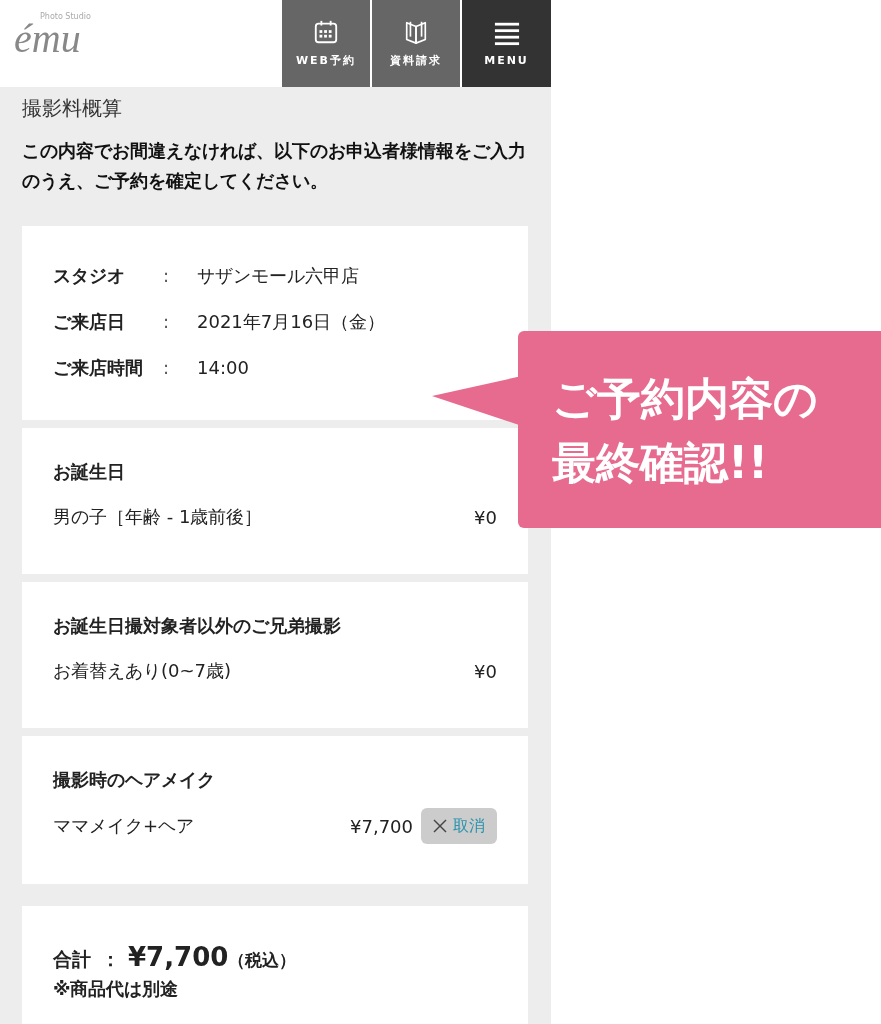 The height and width of the screenshot is (1024, 881). What do you see at coordinates (197, 626) in the screenshot?
I see `plan-title: お誕生日撮対象者以外のご兄弟撮影` at bounding box center [197, 626].